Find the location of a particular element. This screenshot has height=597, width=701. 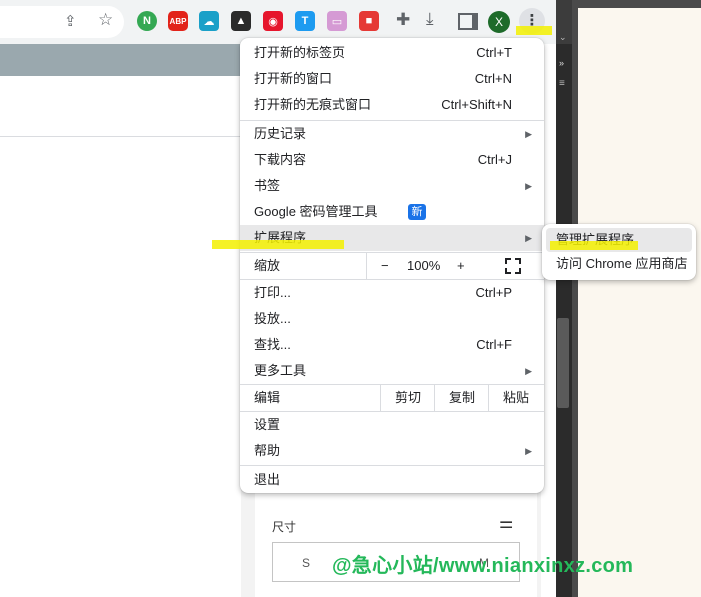

submenu-item-visit-store: 访问 Chrome 应用商店 is located at coordinates (619, 264).